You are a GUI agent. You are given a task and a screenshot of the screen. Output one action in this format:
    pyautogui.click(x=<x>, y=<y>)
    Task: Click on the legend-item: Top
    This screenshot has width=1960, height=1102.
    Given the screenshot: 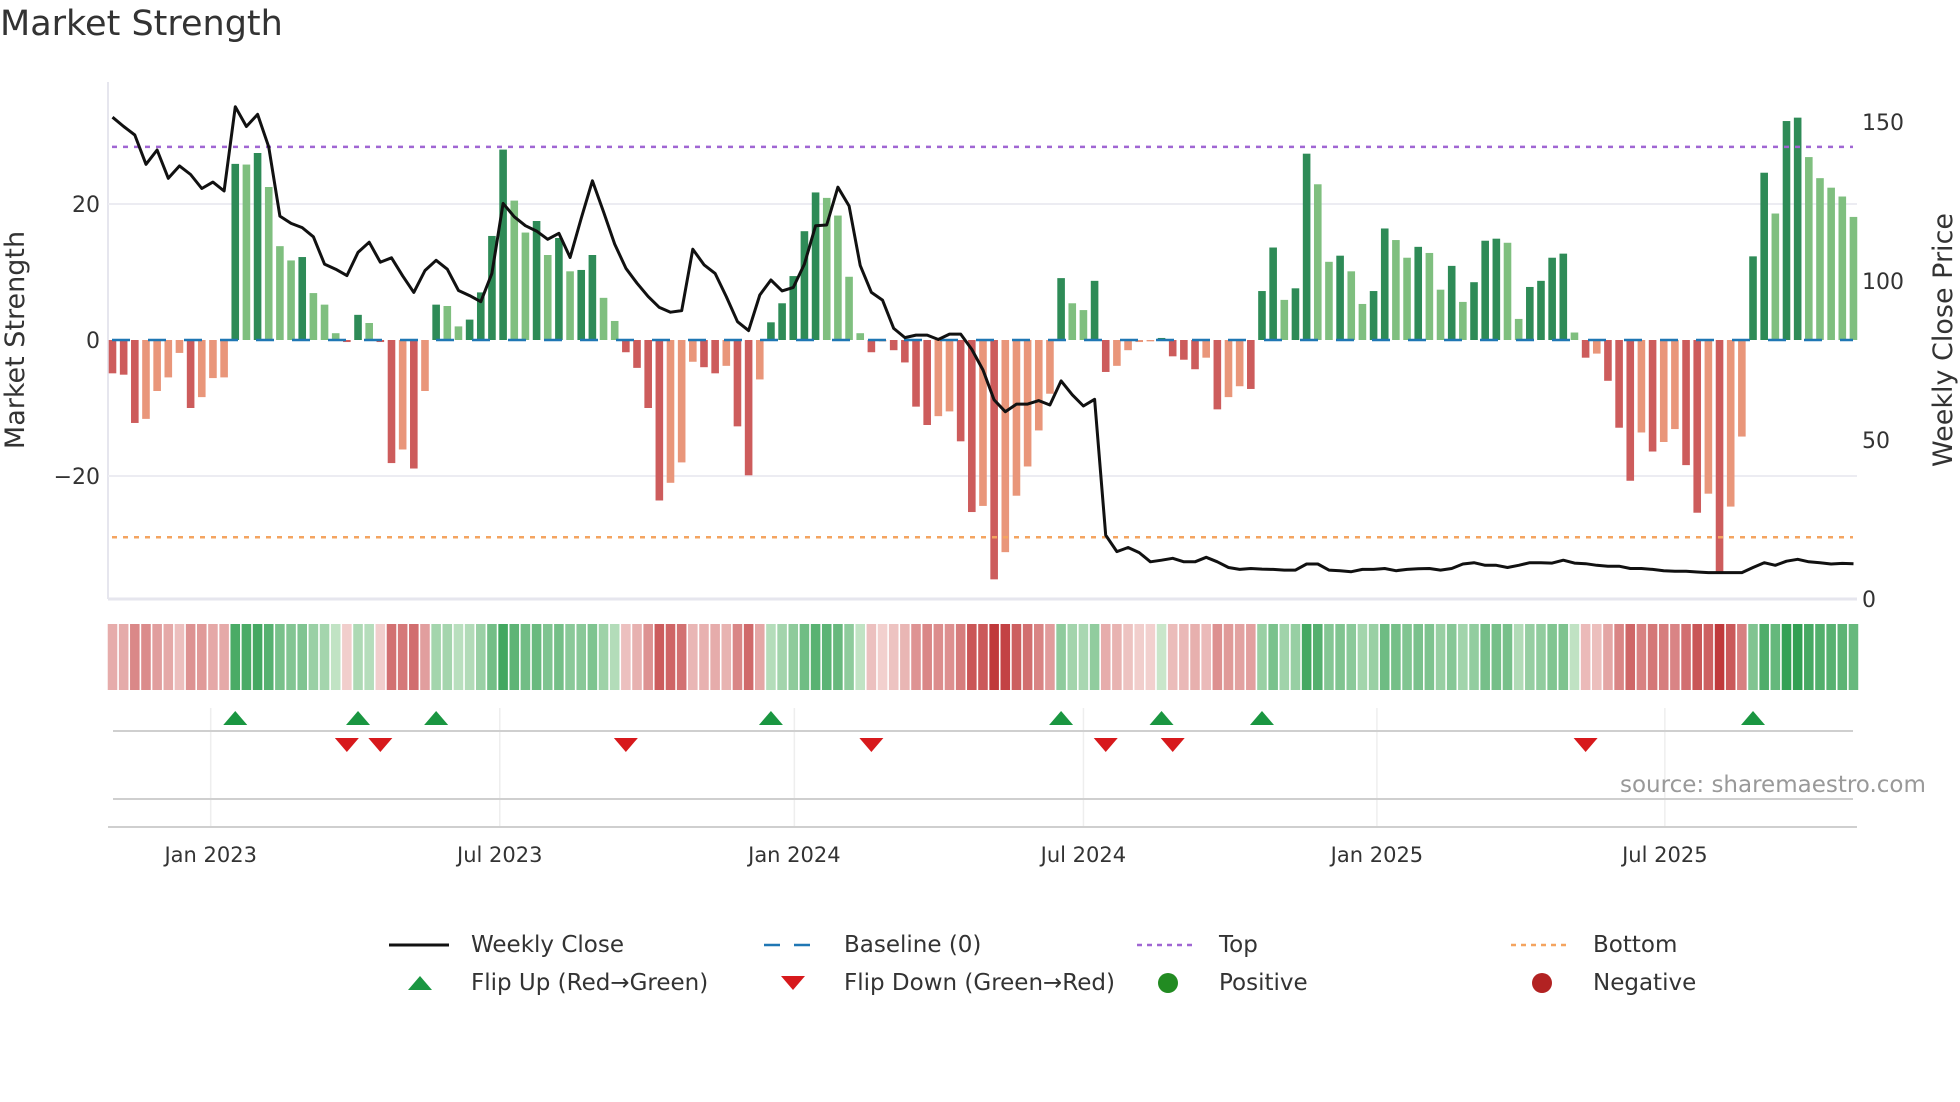 What is the action you would take?
    pyautogui.click(x=1197, y=945)
    